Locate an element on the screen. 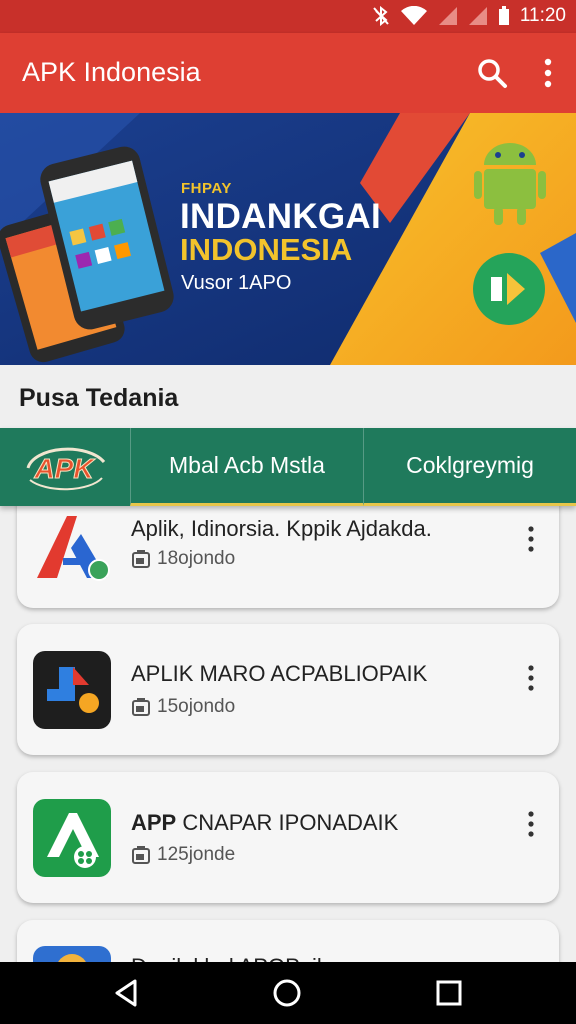 The image size is (576, 1024). app-size-3: 125jonde is located at coordinates (196, 854).